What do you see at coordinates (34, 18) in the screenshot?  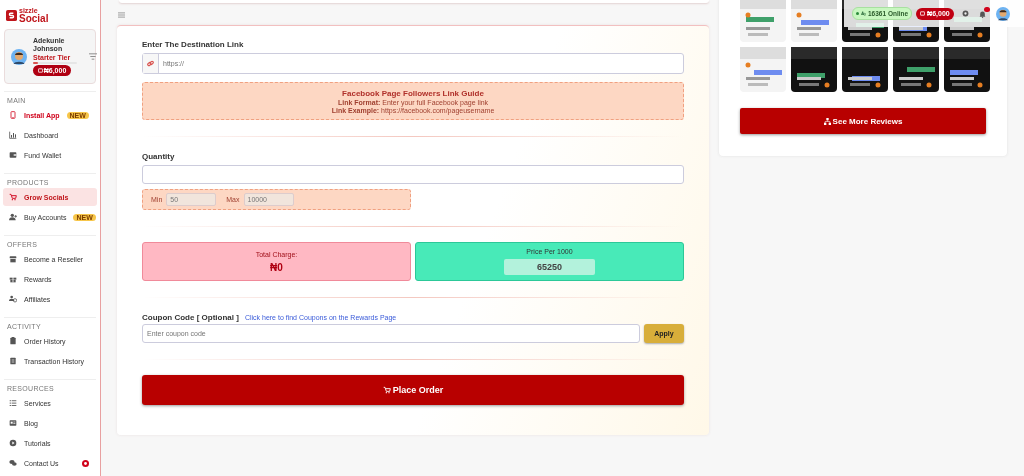 I see `logo-text: Social` at bounding box center [34, 18].